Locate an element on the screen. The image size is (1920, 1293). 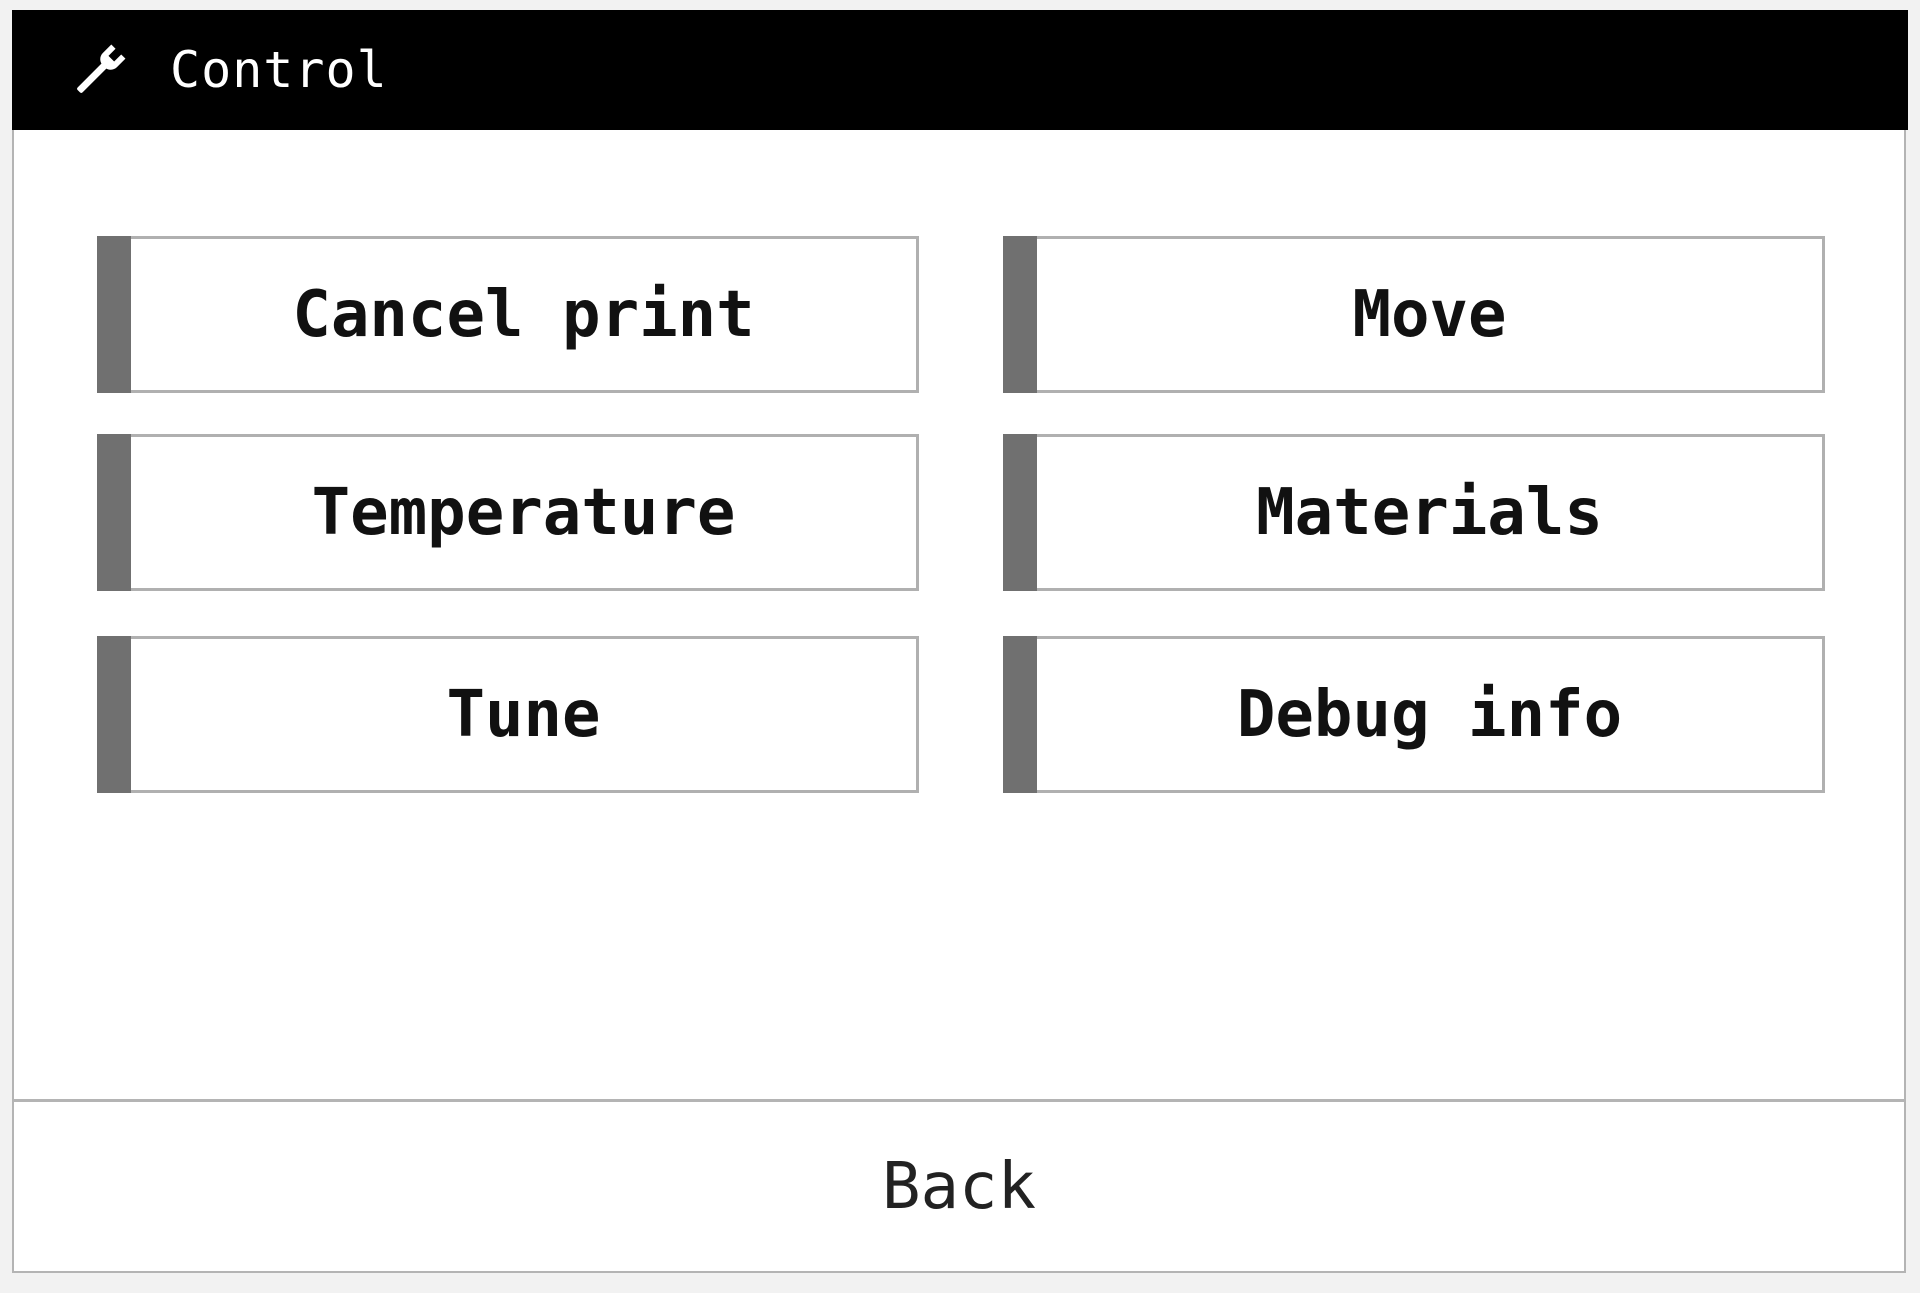
button-label: Cancel print is located at coordinates (523, 314).